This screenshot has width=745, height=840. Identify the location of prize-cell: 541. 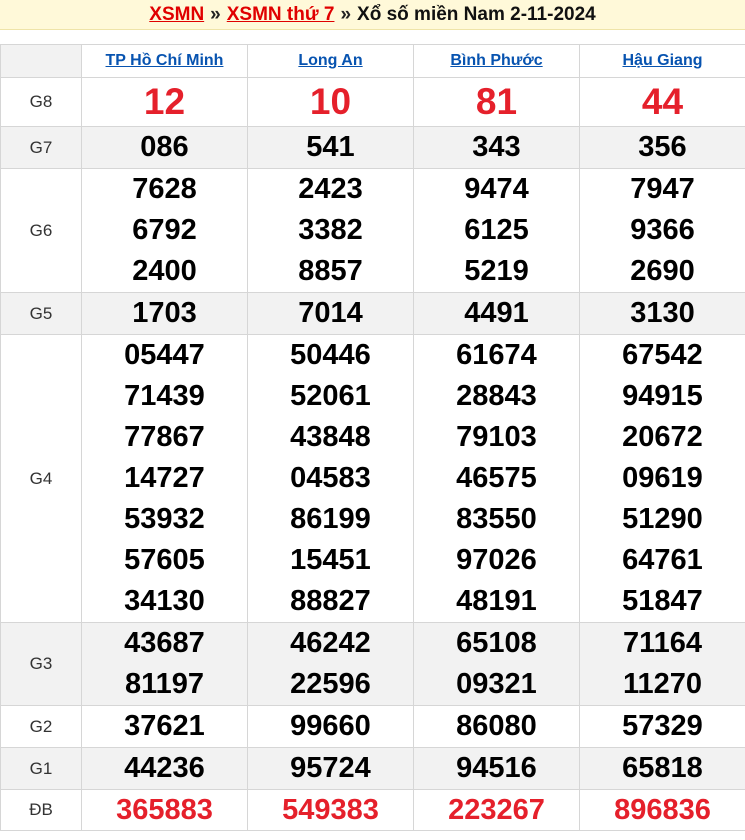
(330, 147).